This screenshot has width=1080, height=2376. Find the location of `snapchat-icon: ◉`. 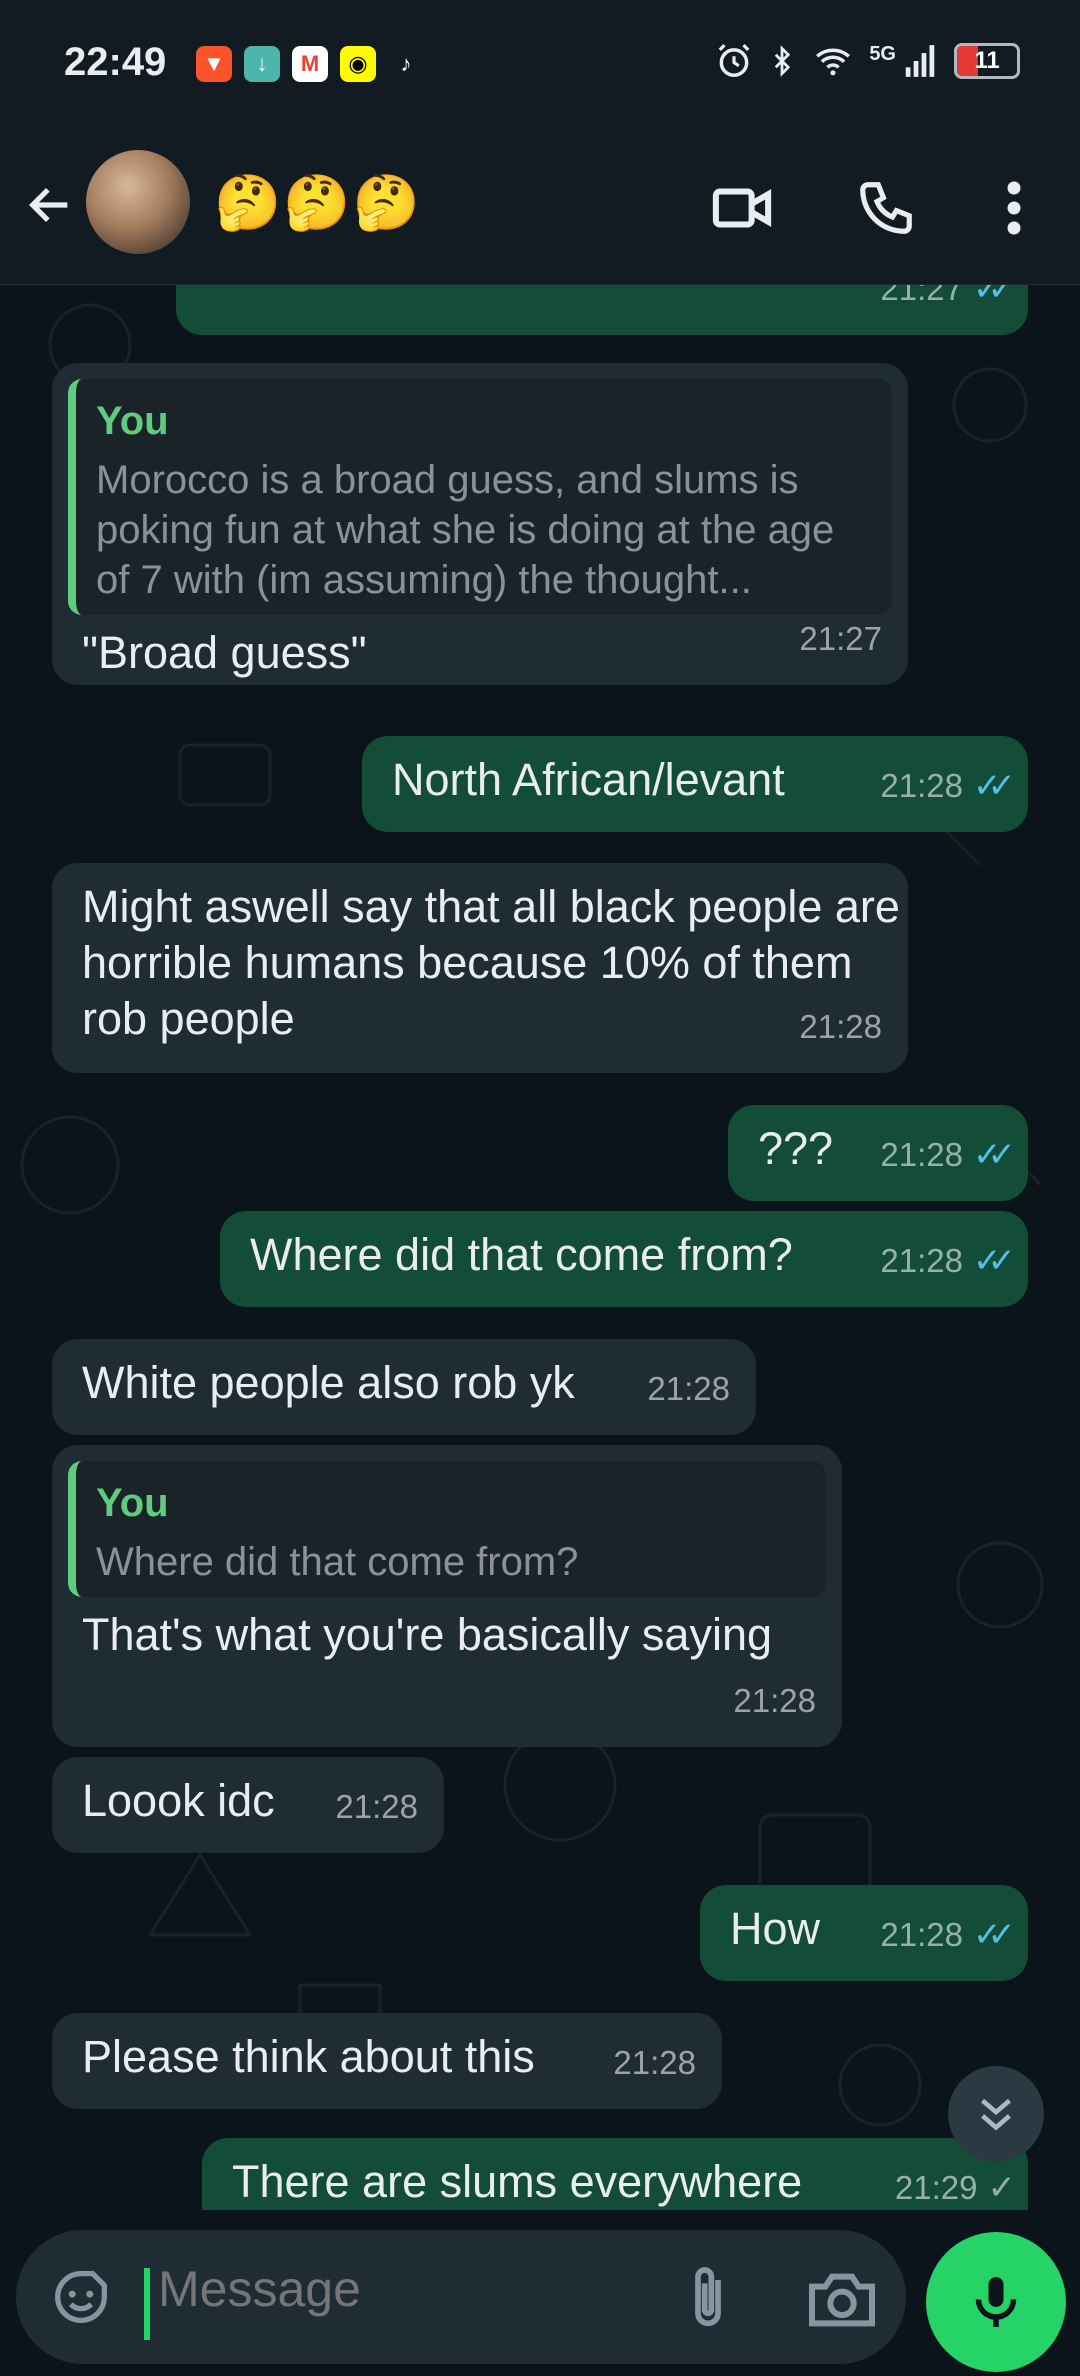

snapchat-icon: ◉ is located at coordinates (358, 64).